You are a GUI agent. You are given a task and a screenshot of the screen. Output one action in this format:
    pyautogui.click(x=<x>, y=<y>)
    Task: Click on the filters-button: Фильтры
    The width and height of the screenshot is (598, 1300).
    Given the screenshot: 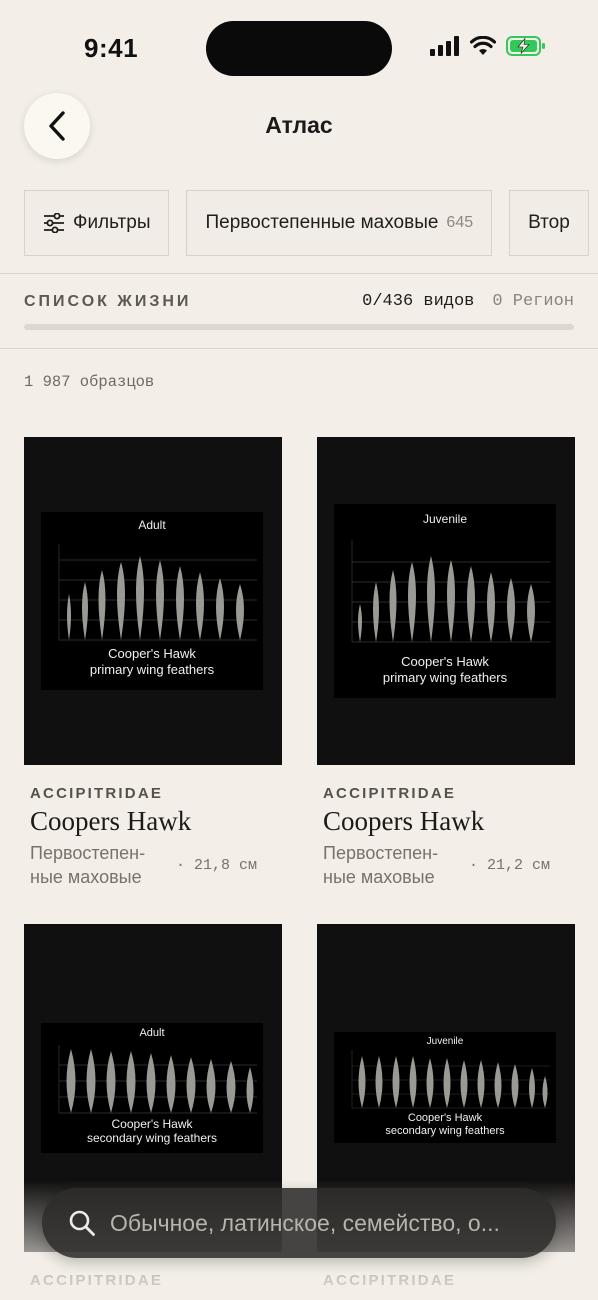 What is the action you would take?
    pyautogui.click(x=97, y=223)
    